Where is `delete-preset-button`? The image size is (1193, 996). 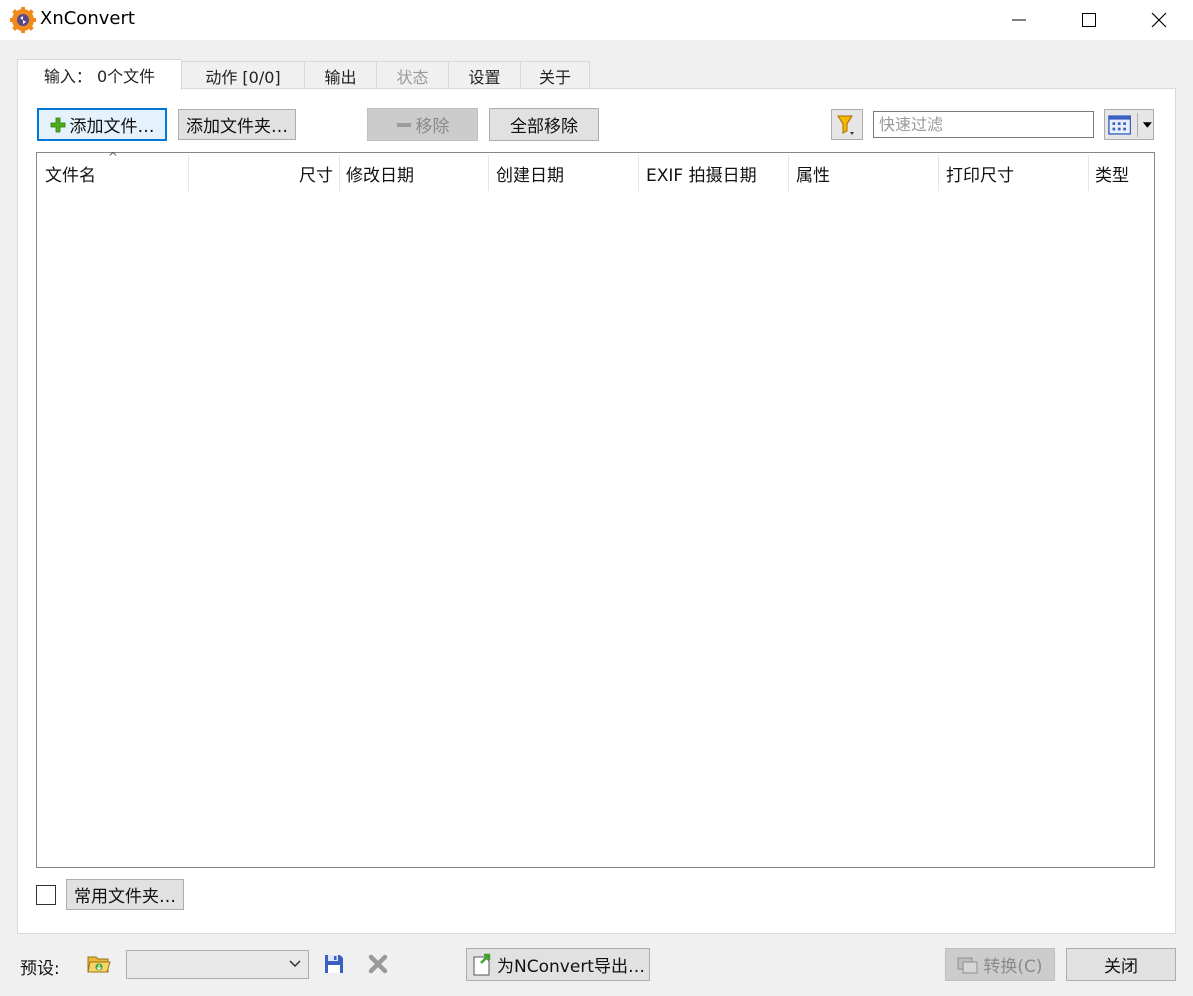
delete-preset-button is located at coordinates (378, 964).